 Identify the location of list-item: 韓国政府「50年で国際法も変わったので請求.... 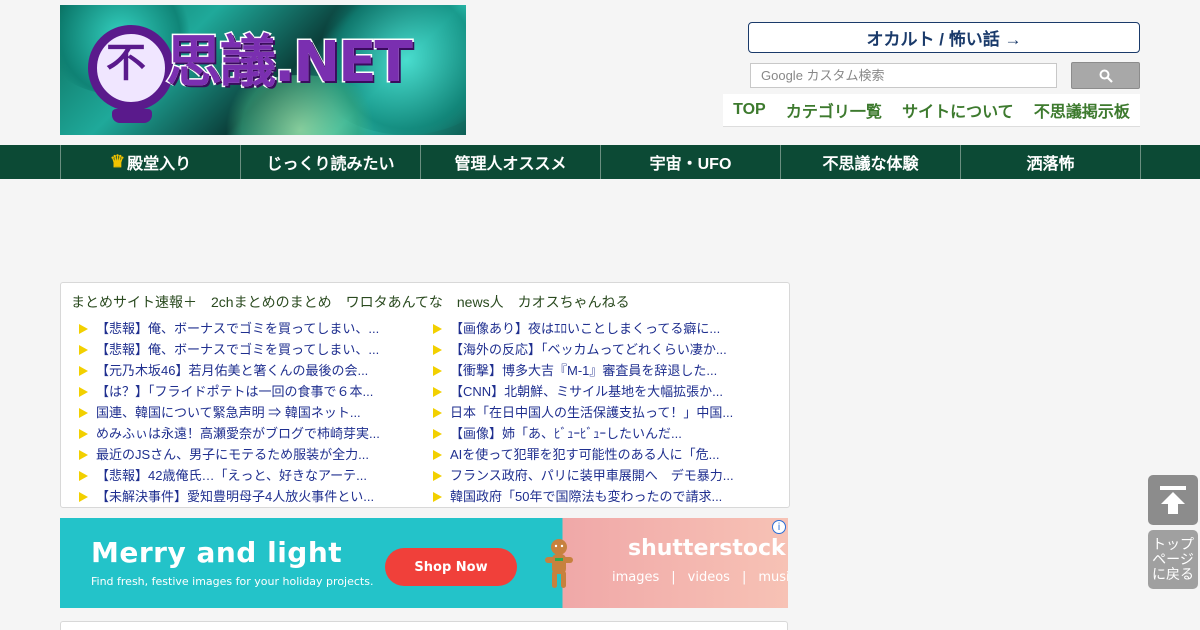
(605, 495).